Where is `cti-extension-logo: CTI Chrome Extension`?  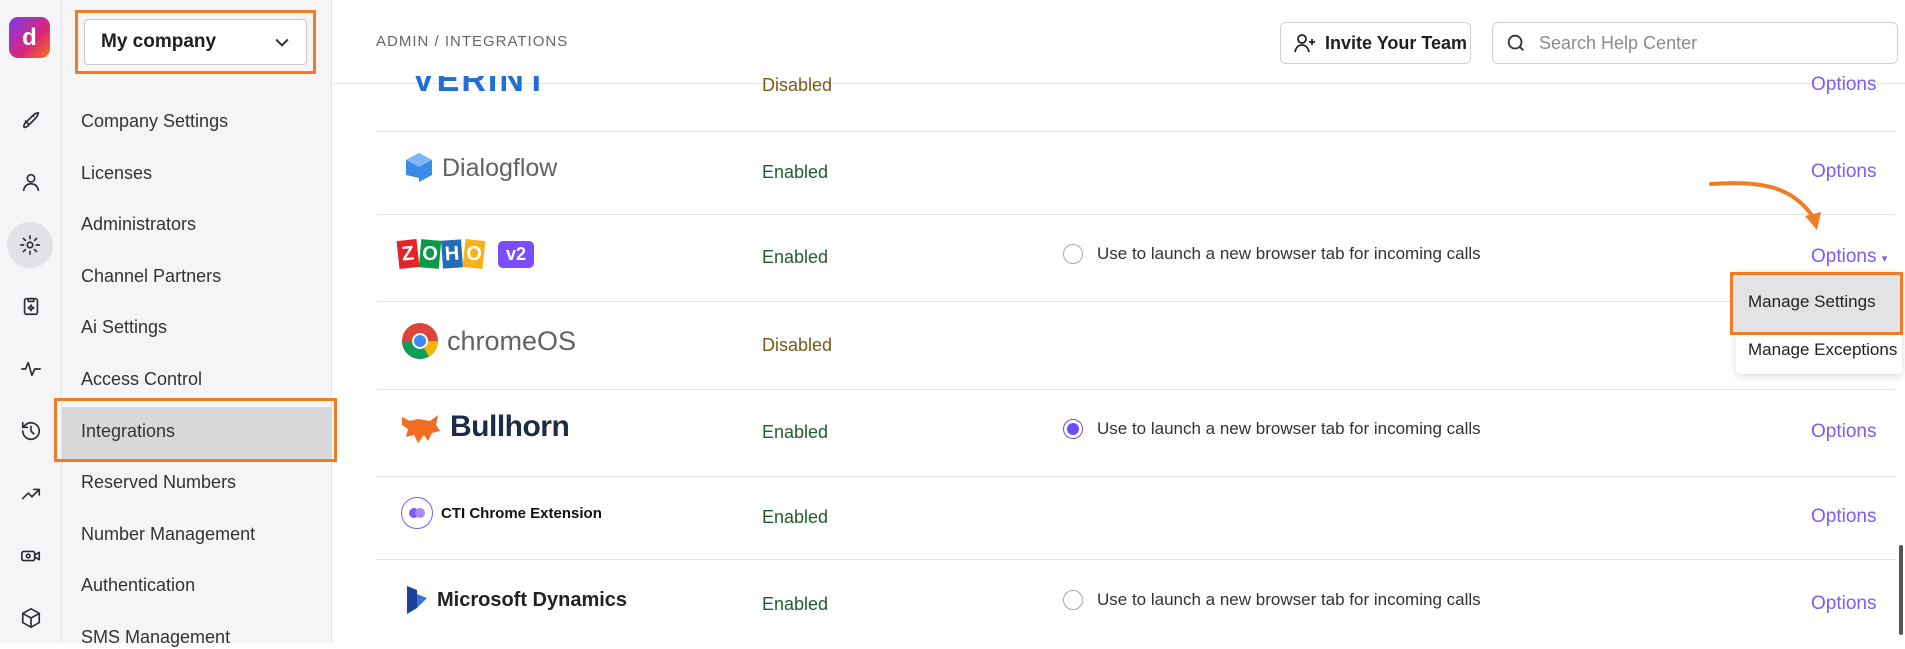 cti-extension-logo: CTI Chrome Extension is located at coordinates (501, 513).